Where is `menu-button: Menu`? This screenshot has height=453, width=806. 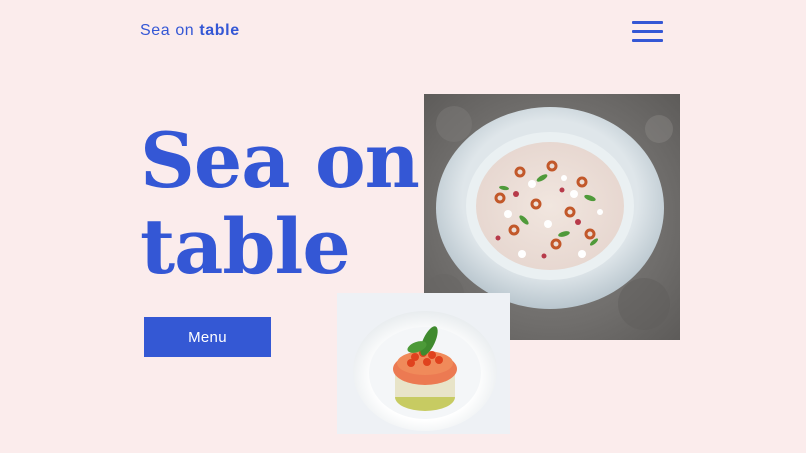 menu-button: Menu is located at coordinates (207, 337).